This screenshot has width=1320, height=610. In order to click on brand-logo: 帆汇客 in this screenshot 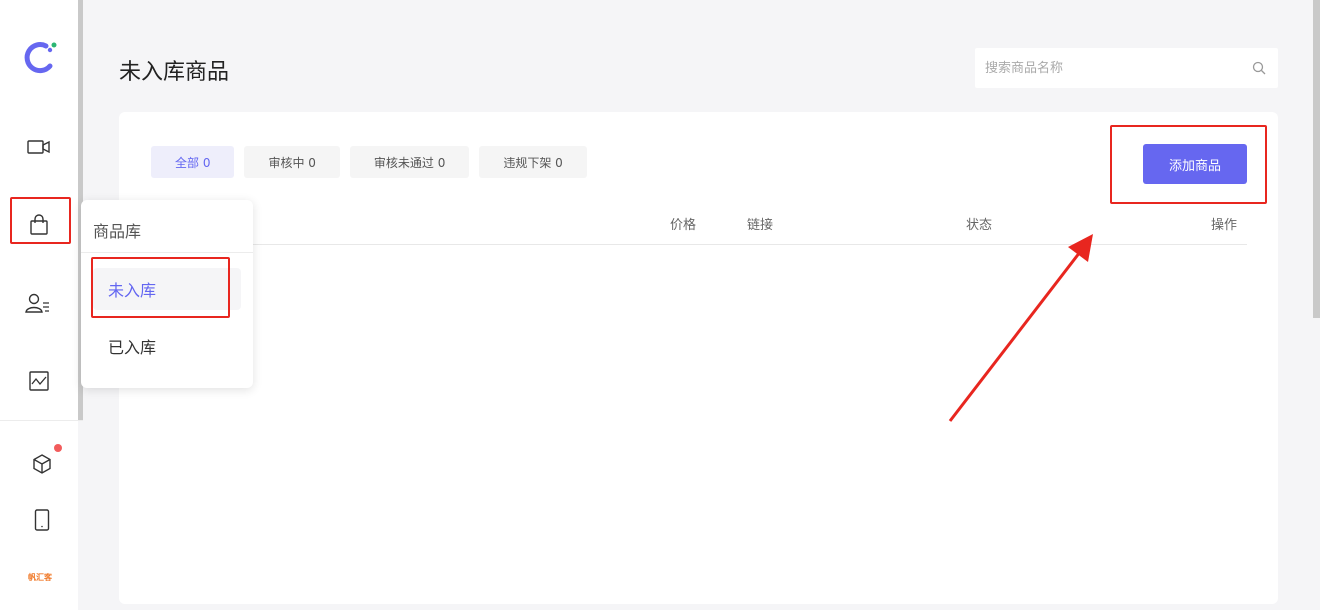, I will do `click(40, 577)`.